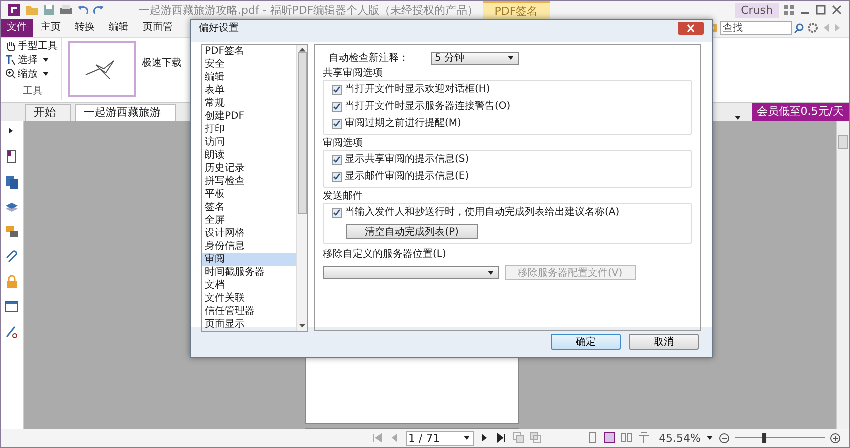 The height and width of the screenshot is (448, 850). What do you see at coordinates (593, 438) in the screenshot?
I see `single-page-icon` at bounding box center [593, 438].